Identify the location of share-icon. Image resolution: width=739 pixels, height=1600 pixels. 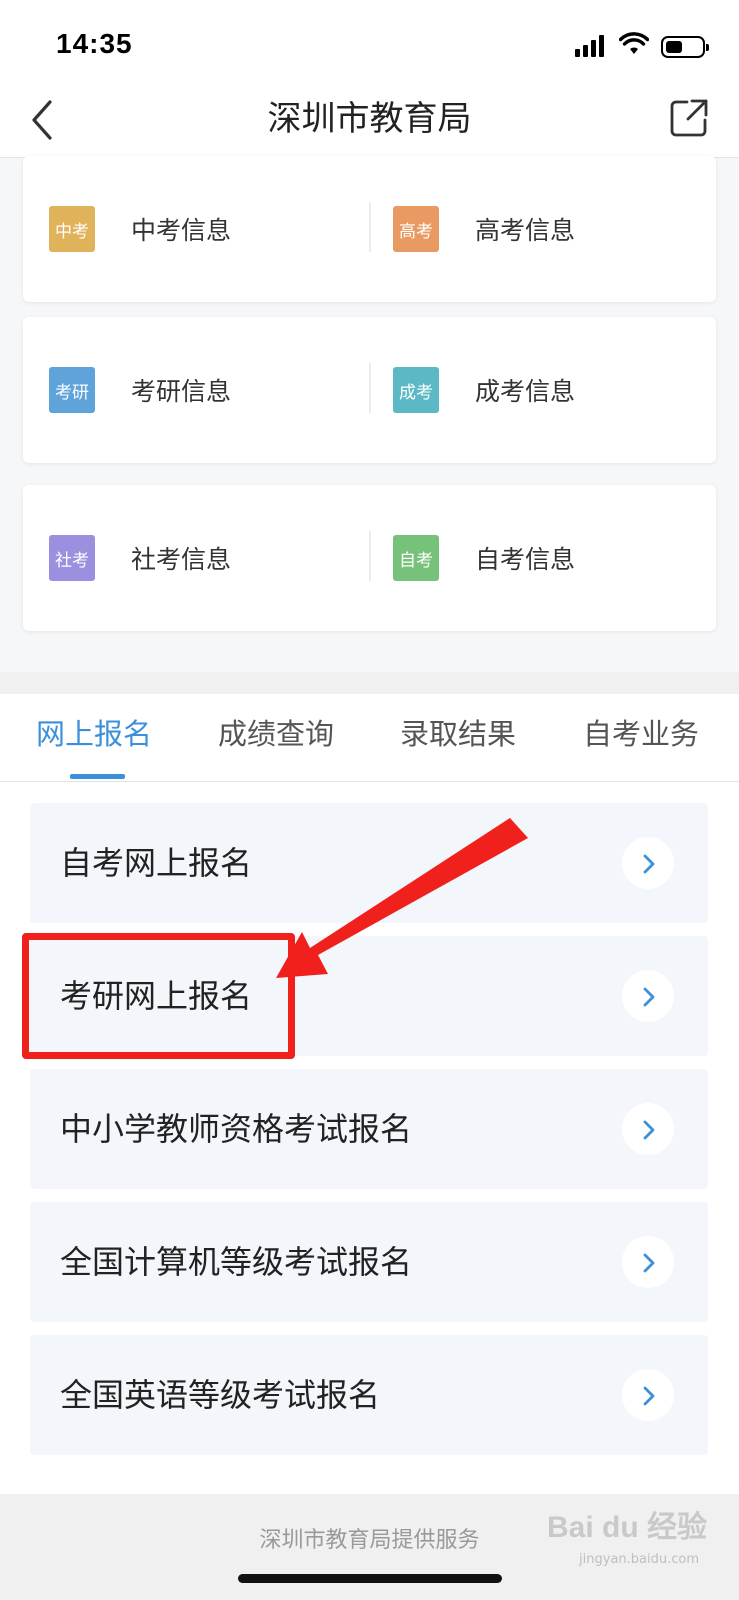
(689, 118).